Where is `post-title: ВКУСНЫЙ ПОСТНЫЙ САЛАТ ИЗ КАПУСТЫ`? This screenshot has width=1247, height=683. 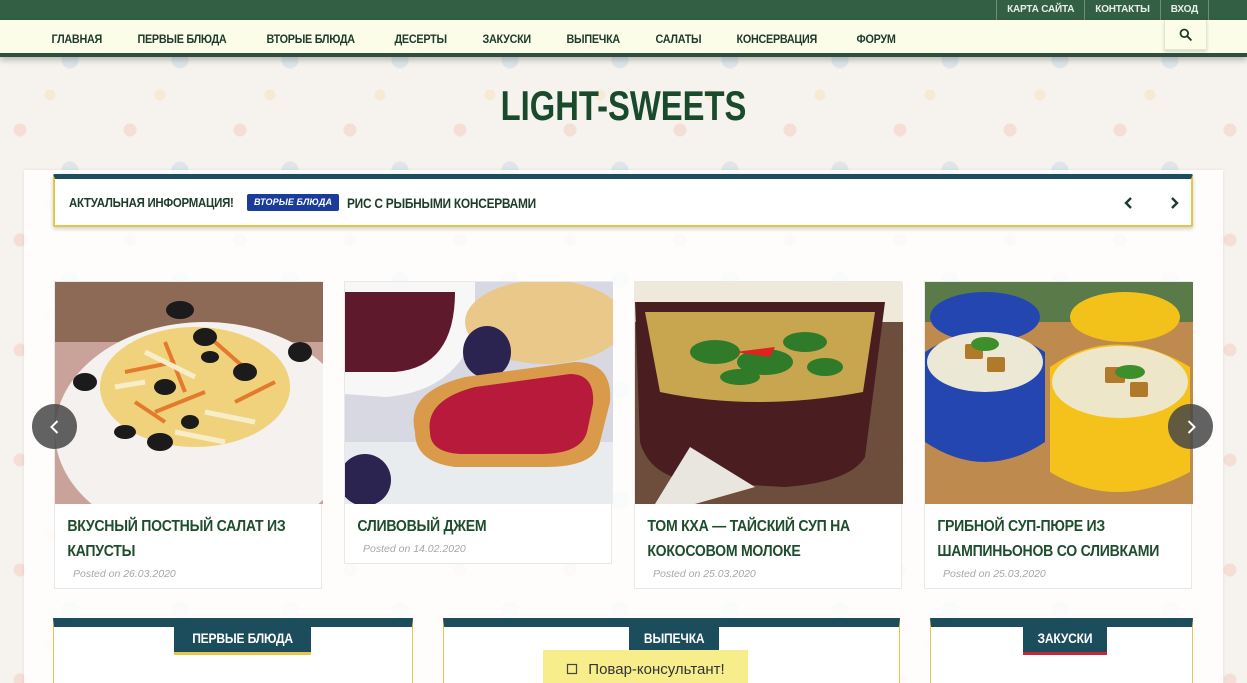
post-title: ВКУСНЫЙ ПОСТНЫЙ САЛАТ ИЗ КАПУСТЫ is located at coordinates (182, 534).